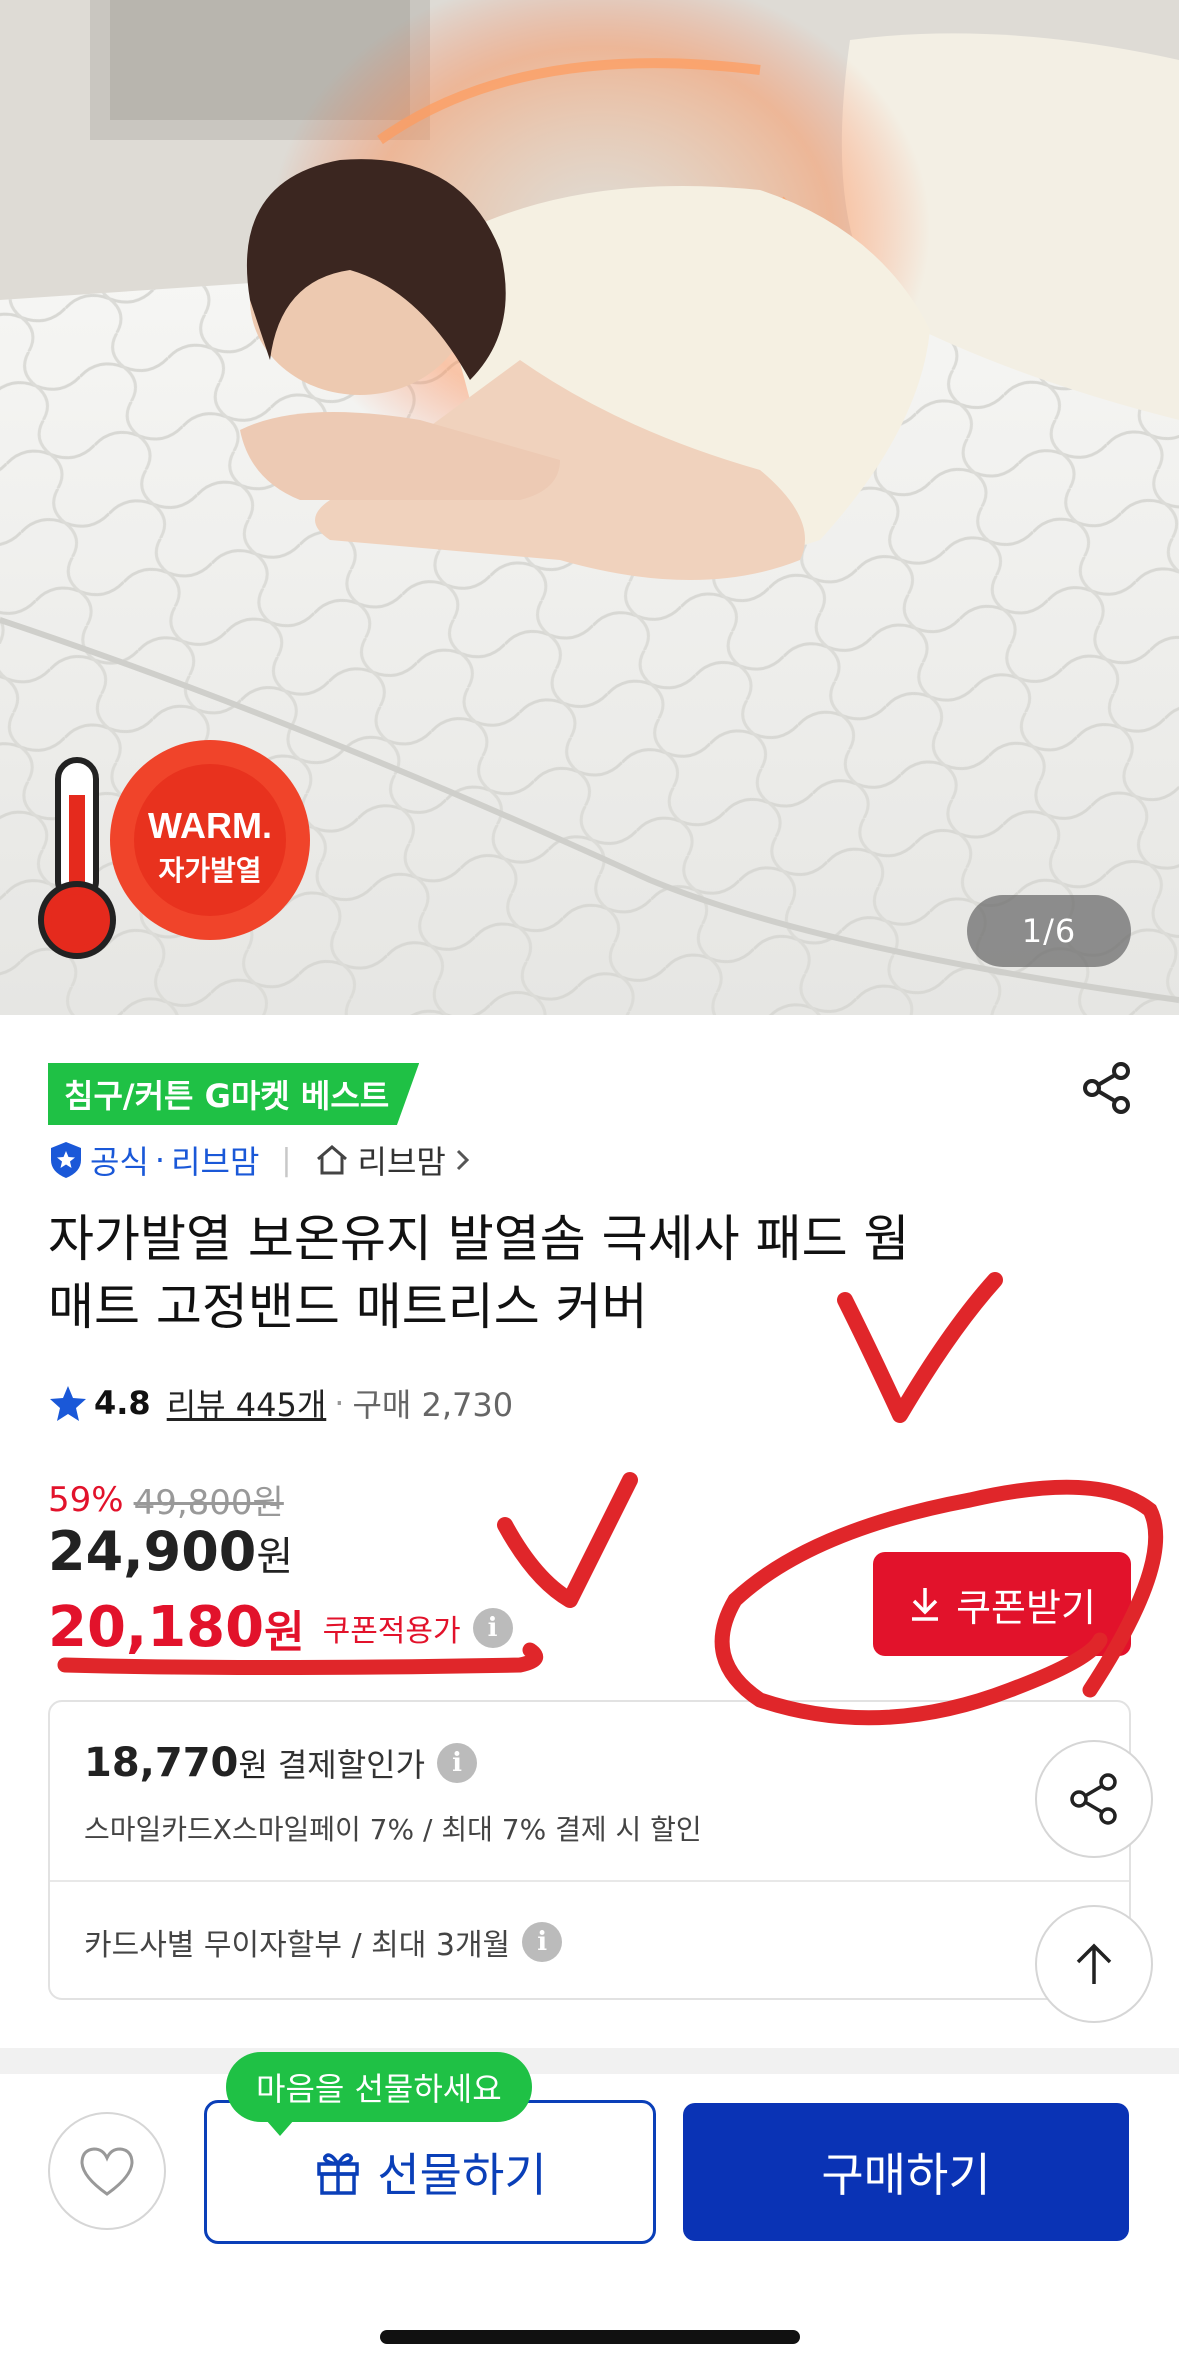 Image resolution: width=1179 pixels, height=2370 pixels. Describe the element at coordinates (379, 2094) in the screenshot. I see `gift-tooltip: 마음을 선물하세요` at that location.